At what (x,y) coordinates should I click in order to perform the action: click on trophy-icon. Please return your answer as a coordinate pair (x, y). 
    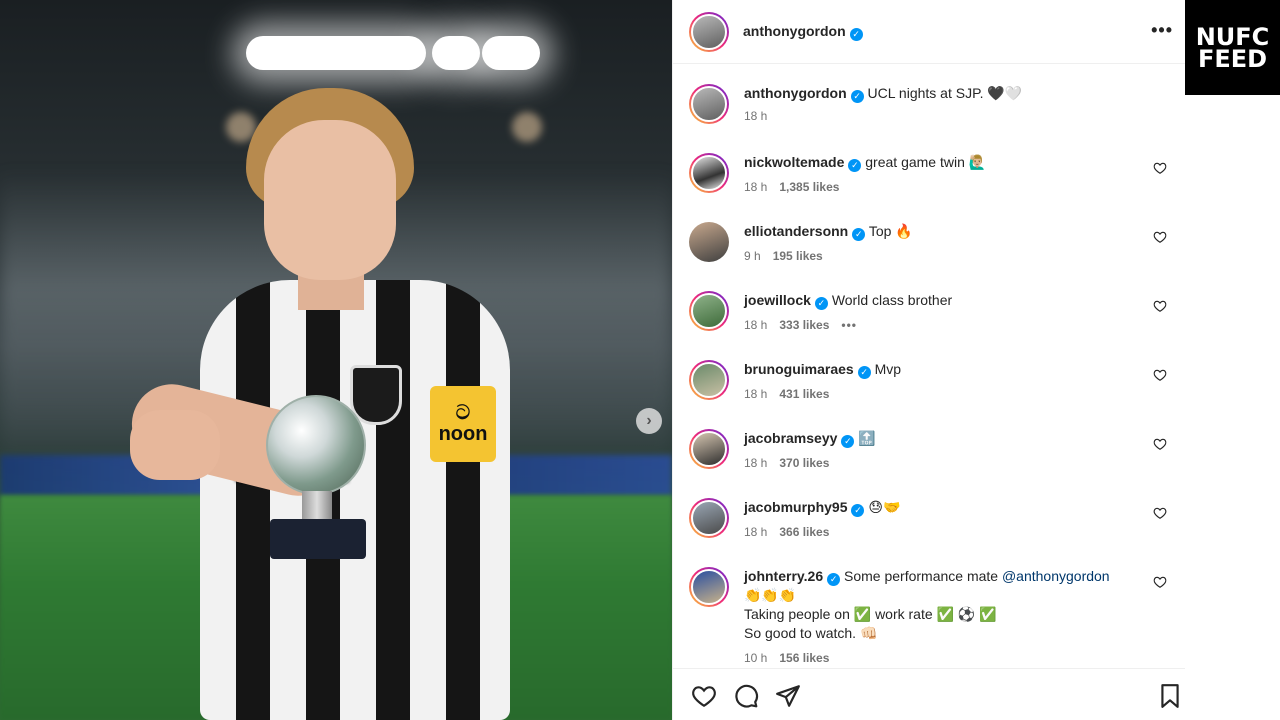
    Looking at the image, I should click on (320, 480).